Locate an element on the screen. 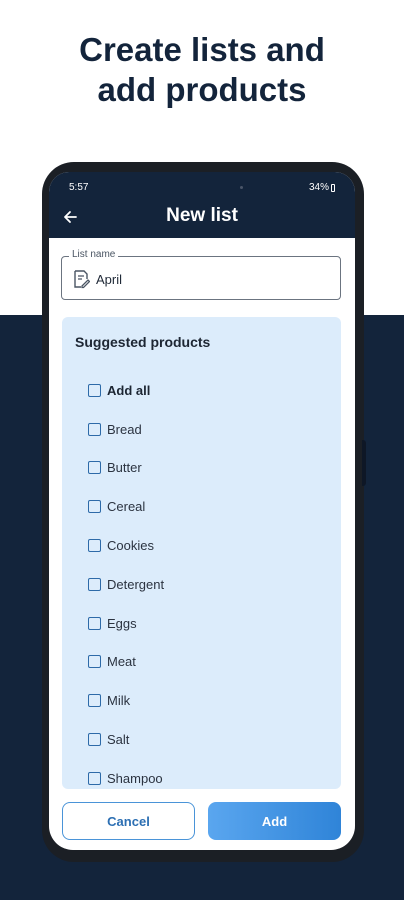 The height and width of the screenshot is (900, 404). headline-line-2: add products is located at coordinates (202, 89).